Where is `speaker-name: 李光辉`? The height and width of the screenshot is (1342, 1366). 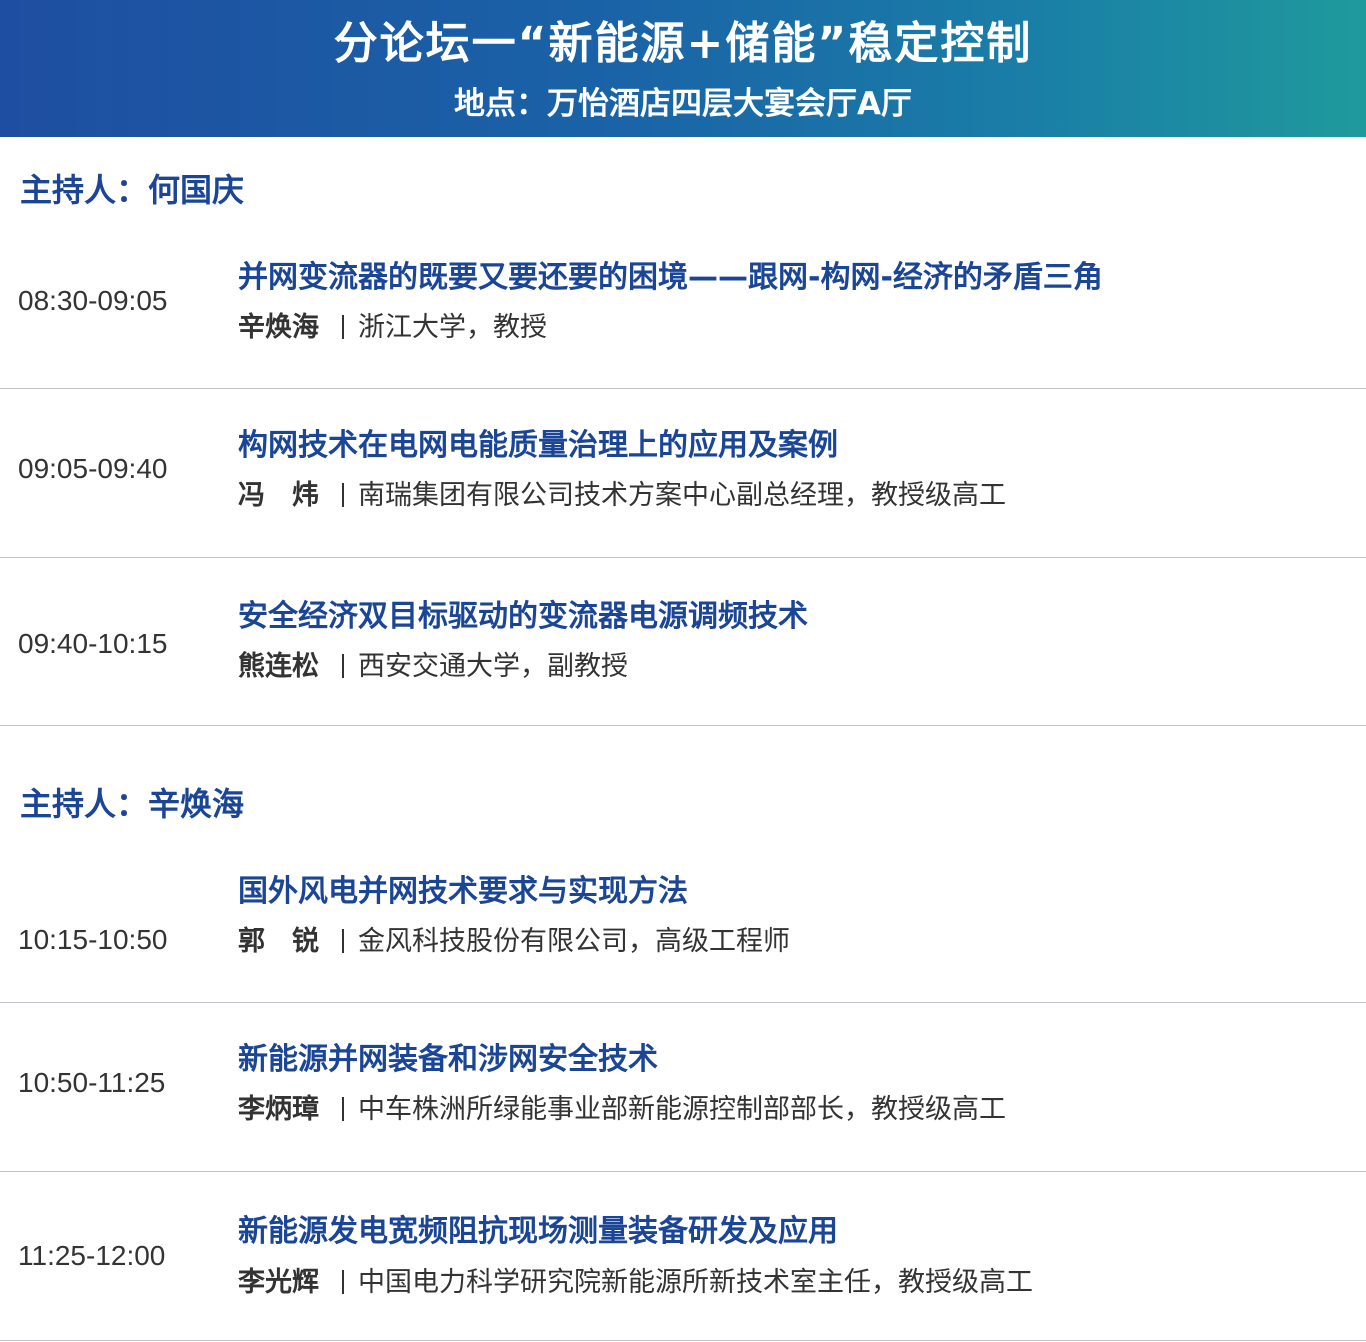
speaker-name: 李光辉 is located at coordinates (278, 1282).